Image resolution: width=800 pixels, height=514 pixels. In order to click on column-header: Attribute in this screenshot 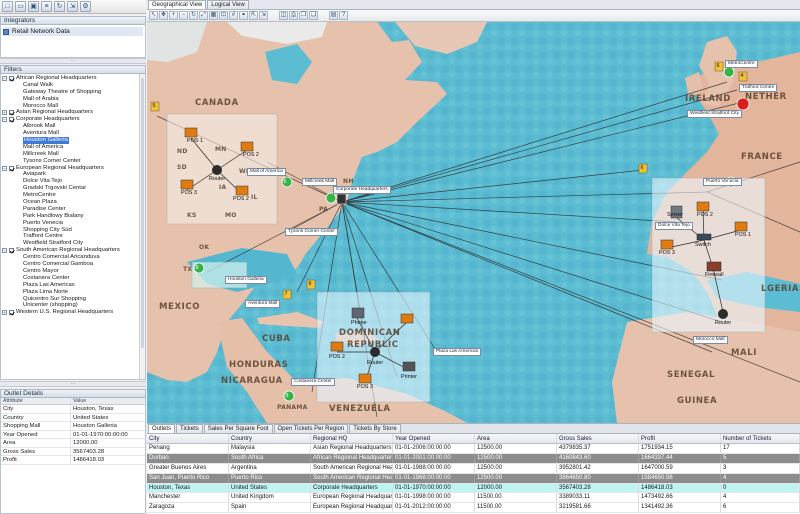, I will do `click(36, 401)`.